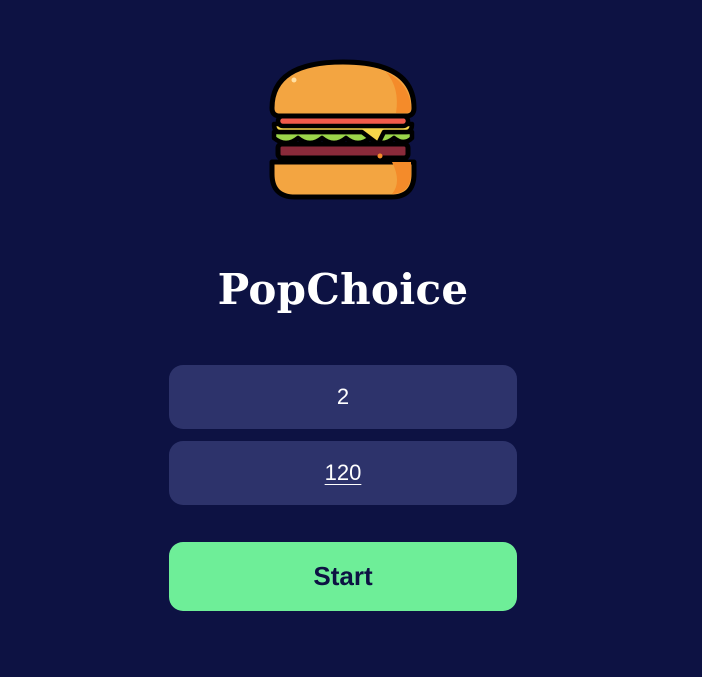 Image resolution: width=702 pixels, height=677 pixels. Describe the element at coordinates (343, 576) in the screenshot. I see `start-button: Start` at that location.